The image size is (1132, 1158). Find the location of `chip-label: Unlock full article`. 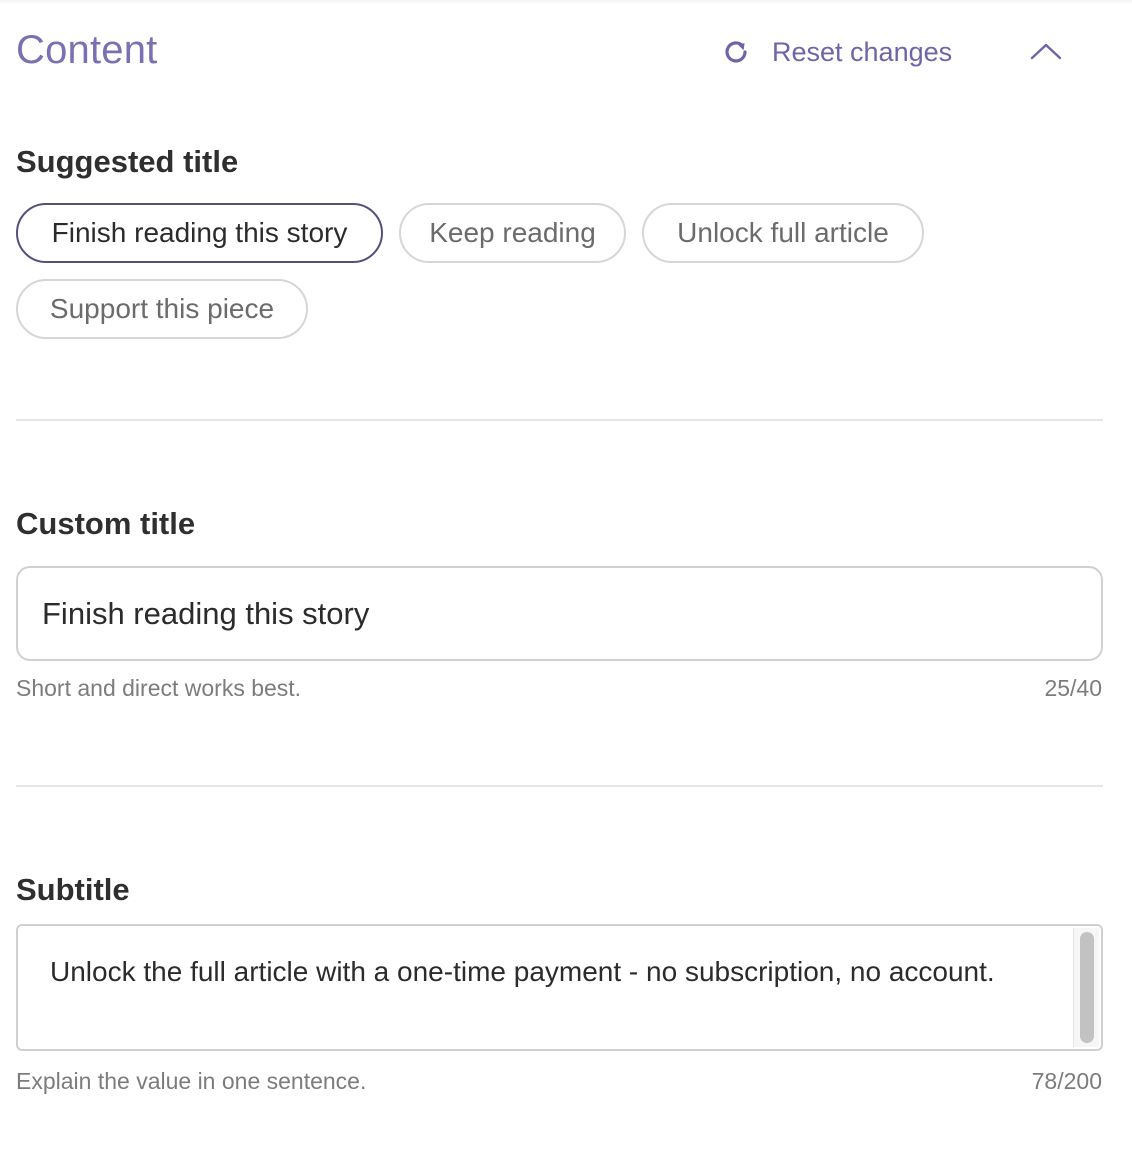

chip-label: Unlock full article is located at coordinates (783, 232).